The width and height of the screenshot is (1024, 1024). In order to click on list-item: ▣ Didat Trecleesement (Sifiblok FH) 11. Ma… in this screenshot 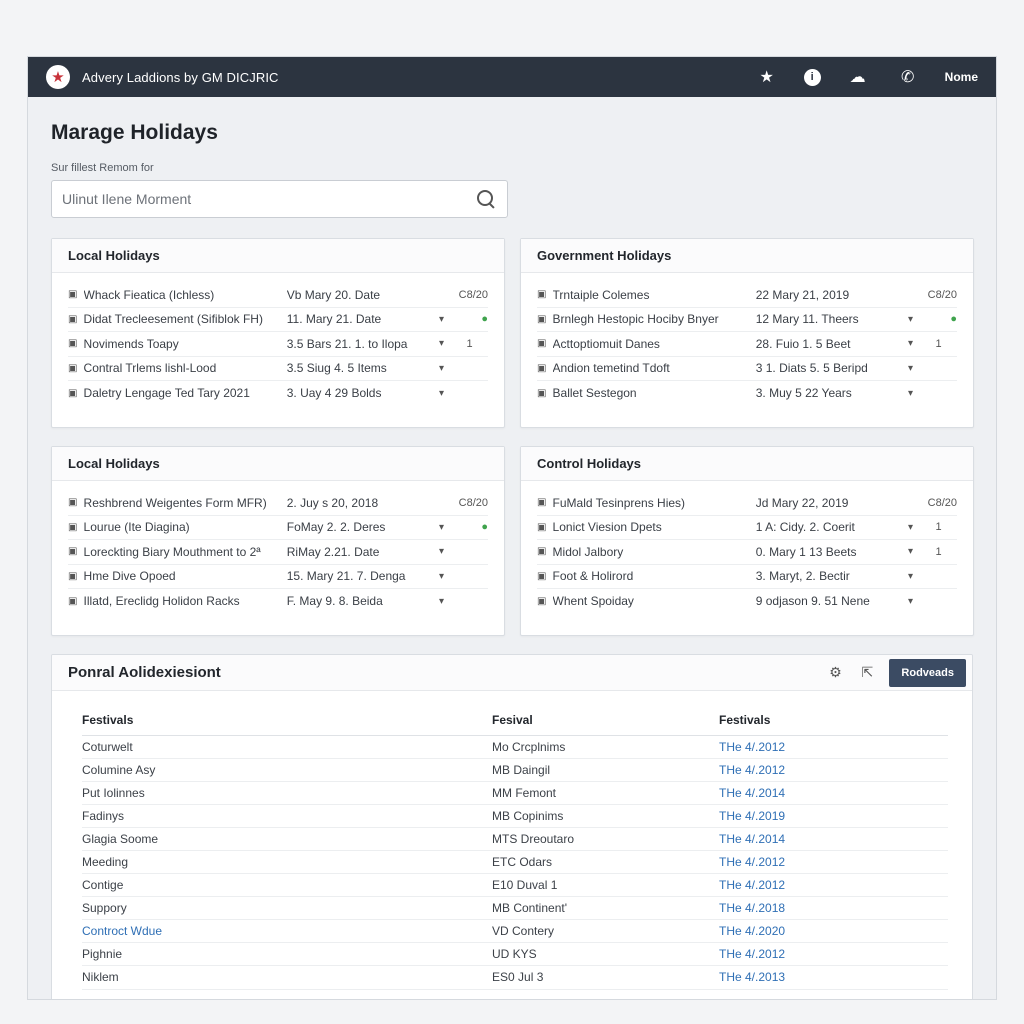, I will do `click(278, 320)`.